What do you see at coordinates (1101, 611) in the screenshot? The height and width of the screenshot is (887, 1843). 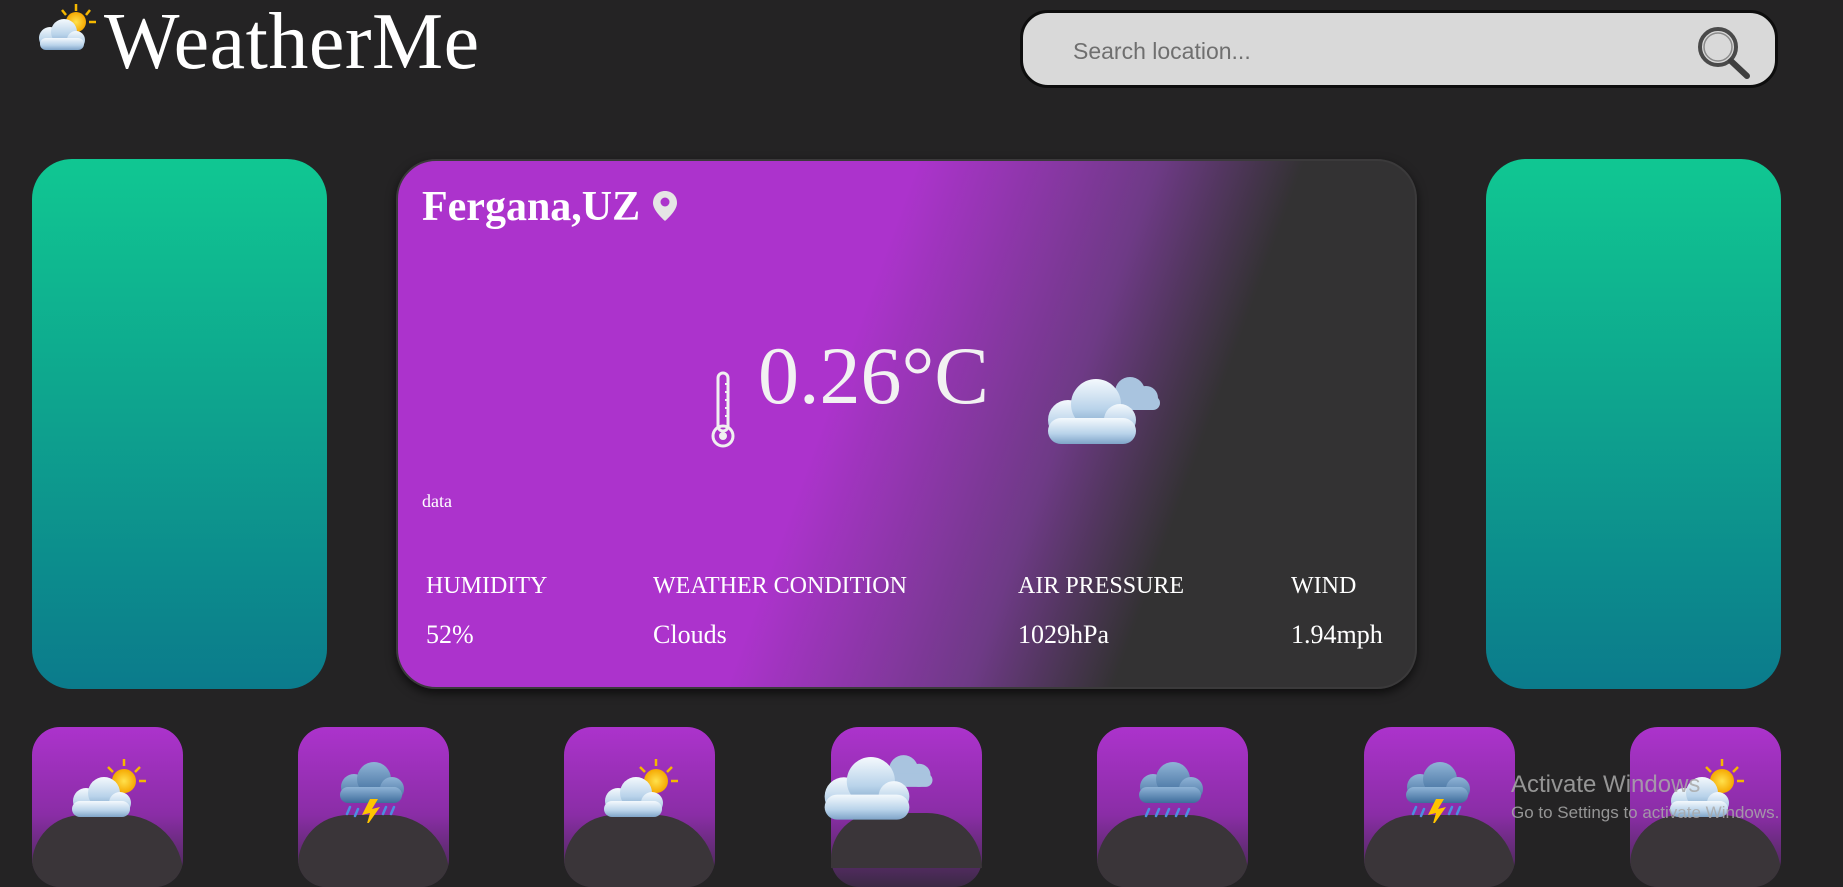 I see `pressure-metric: AIR PRESSURE 1029hPa` at bounding box center [1101, 611].